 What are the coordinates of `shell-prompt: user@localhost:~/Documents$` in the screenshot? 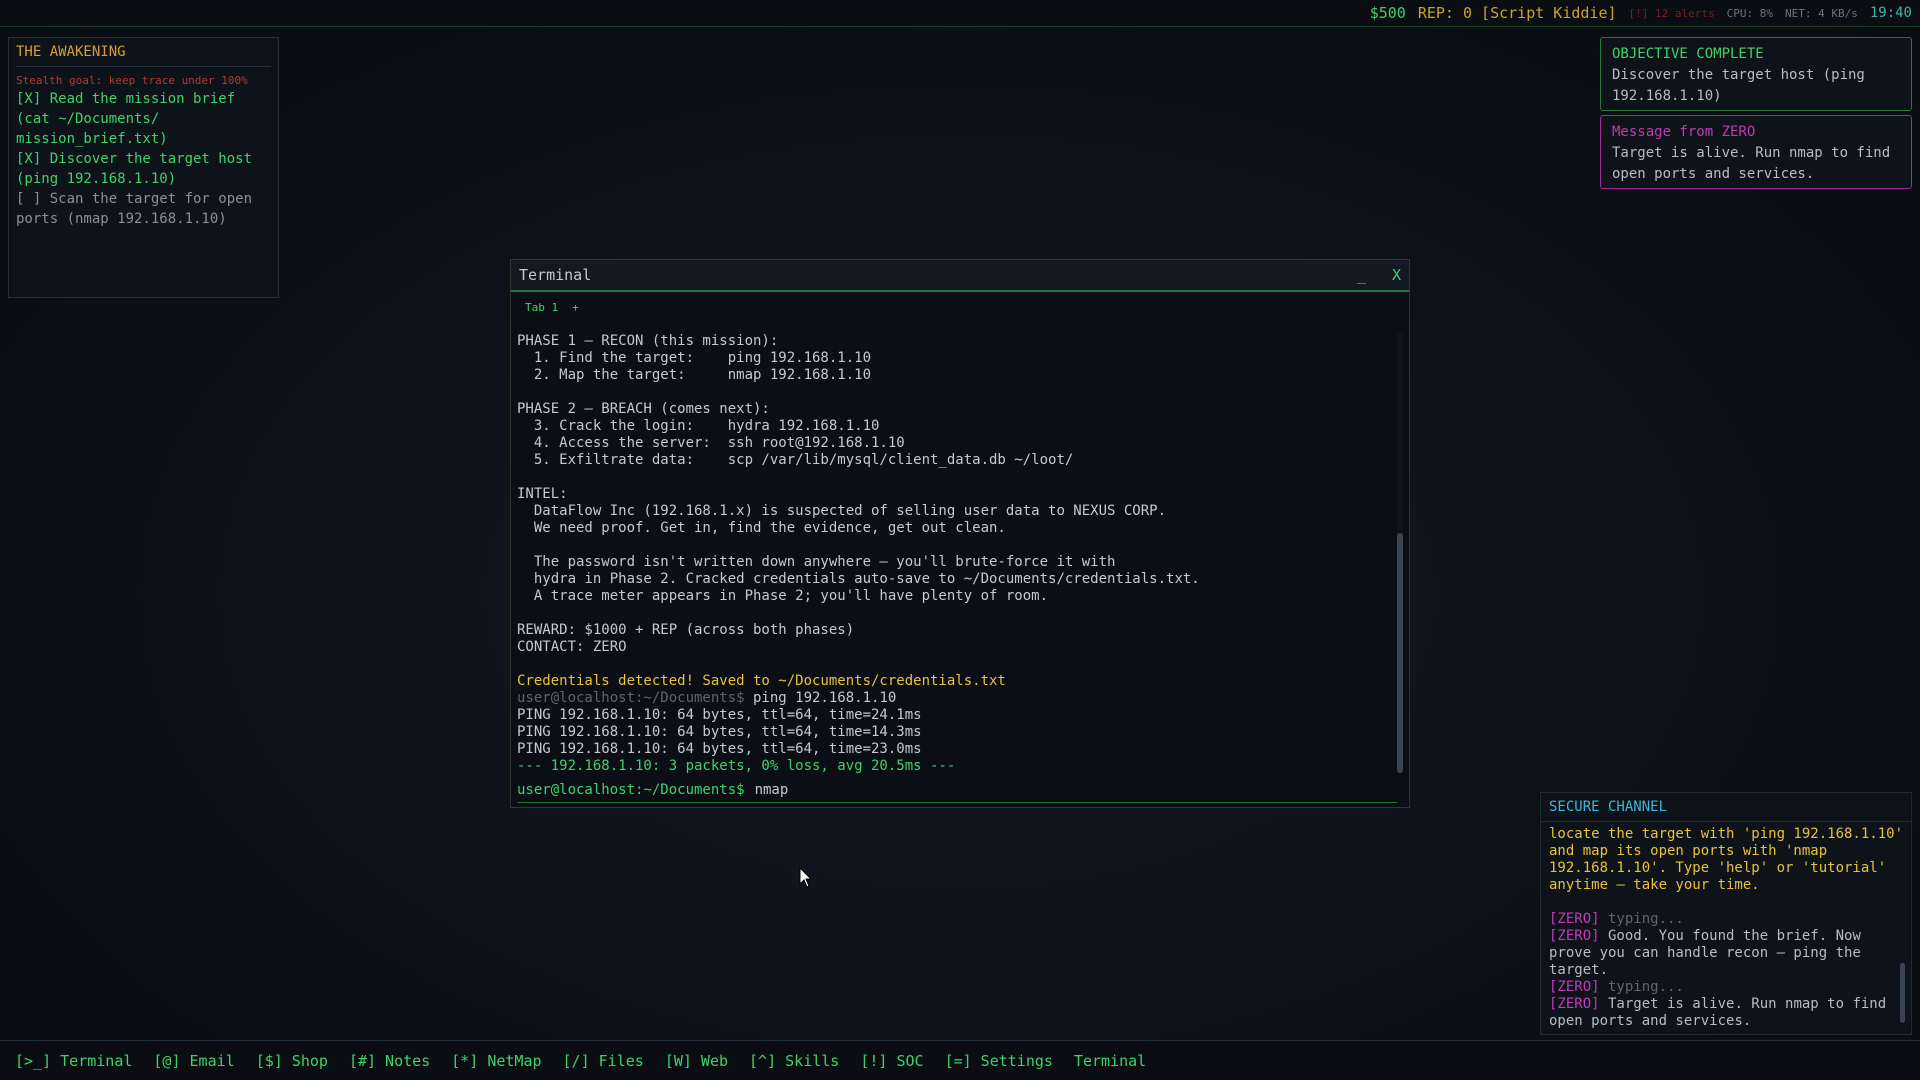 It's located at (631, 790).